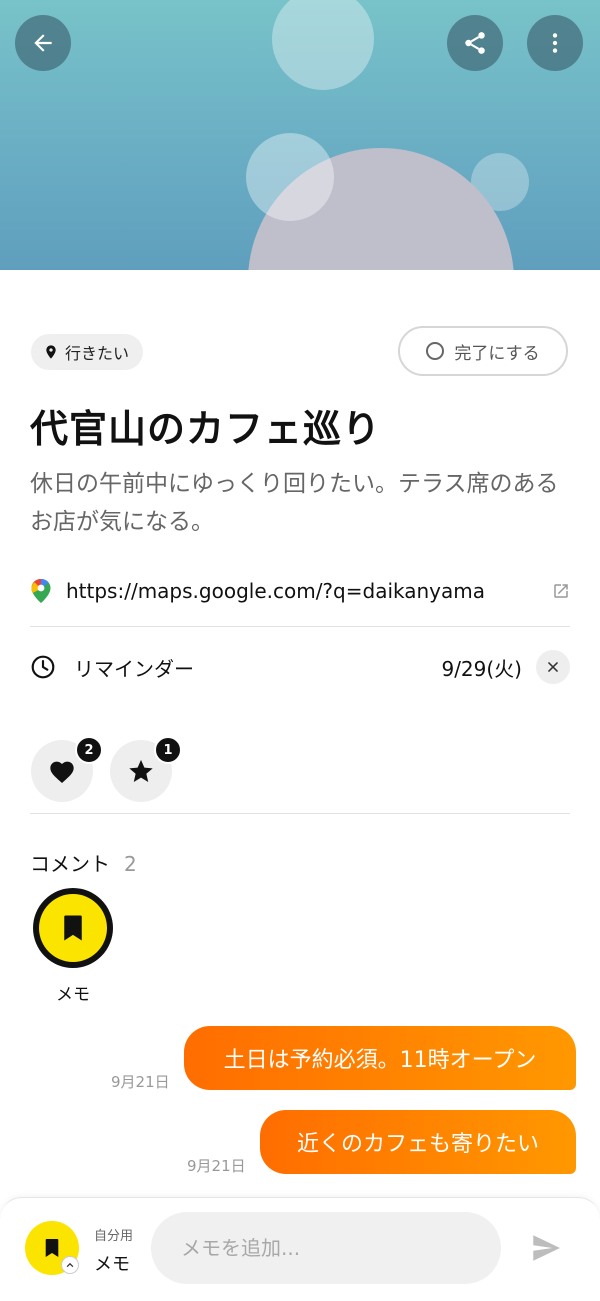  I want to click on comments-heading: コメント 2, so click(83, 862).